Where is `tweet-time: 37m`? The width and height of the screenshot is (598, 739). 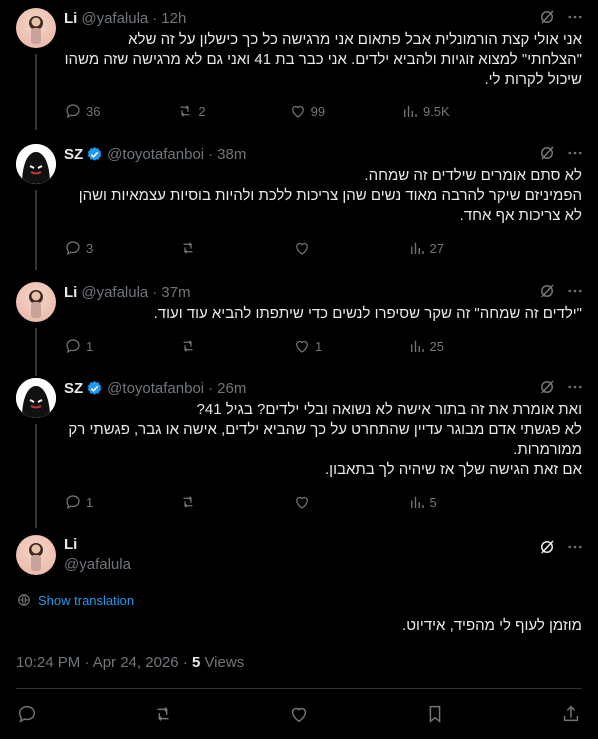 tweet-time: 37m is located at coordinates (175, 292).